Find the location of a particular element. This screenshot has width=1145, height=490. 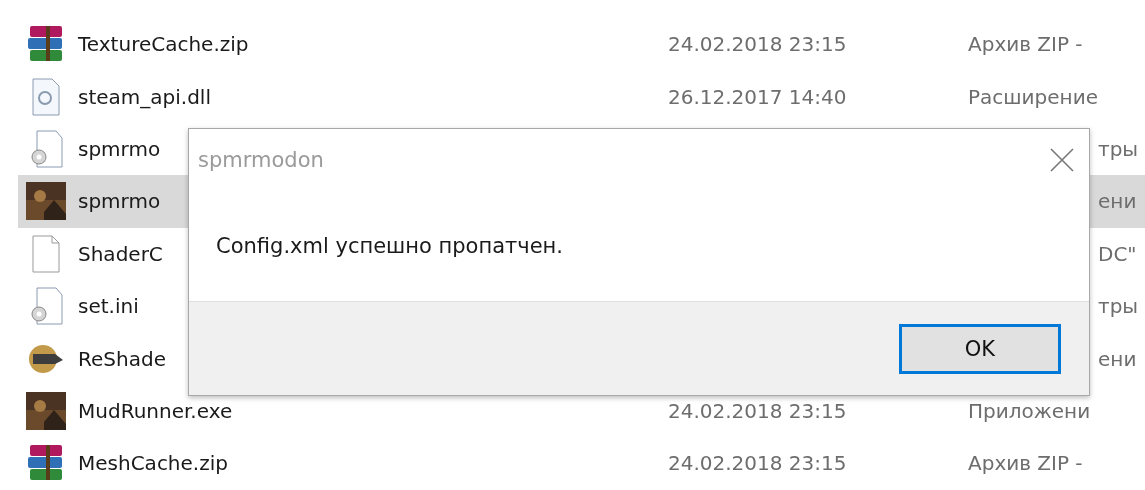

file-name: set.ini is located at coordinates (108, 306).